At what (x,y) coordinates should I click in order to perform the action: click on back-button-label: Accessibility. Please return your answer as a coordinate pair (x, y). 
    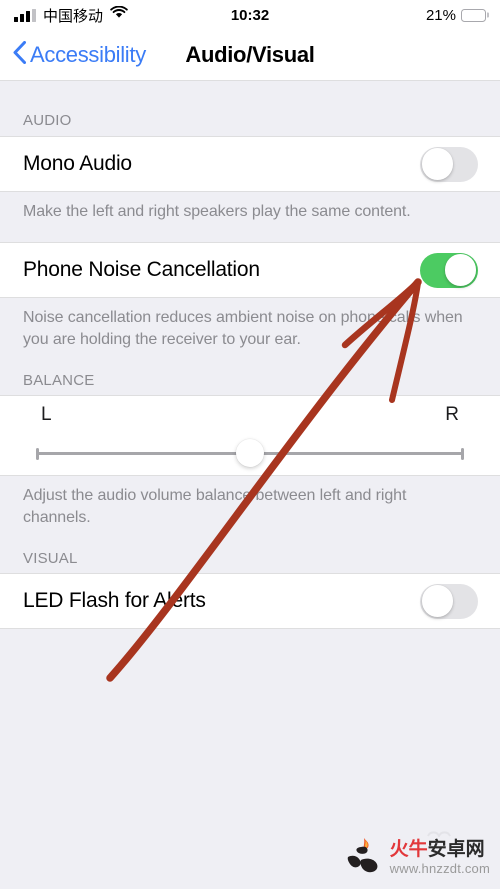
    Looking at the image, I should click on (88, 54).